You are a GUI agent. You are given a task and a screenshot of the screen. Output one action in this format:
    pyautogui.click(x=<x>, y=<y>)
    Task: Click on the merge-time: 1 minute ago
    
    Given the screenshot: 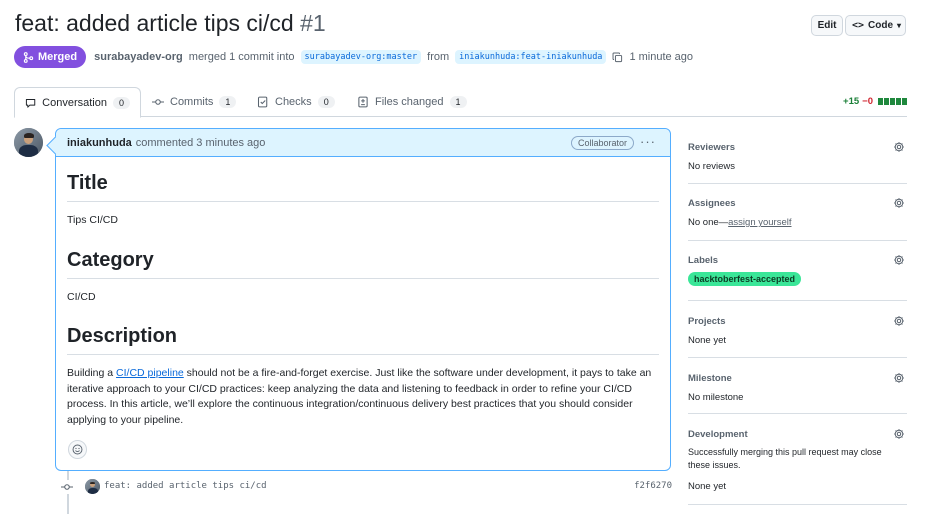 What is the action you would take?
    pyautogui.click(x=661, y=57)
    